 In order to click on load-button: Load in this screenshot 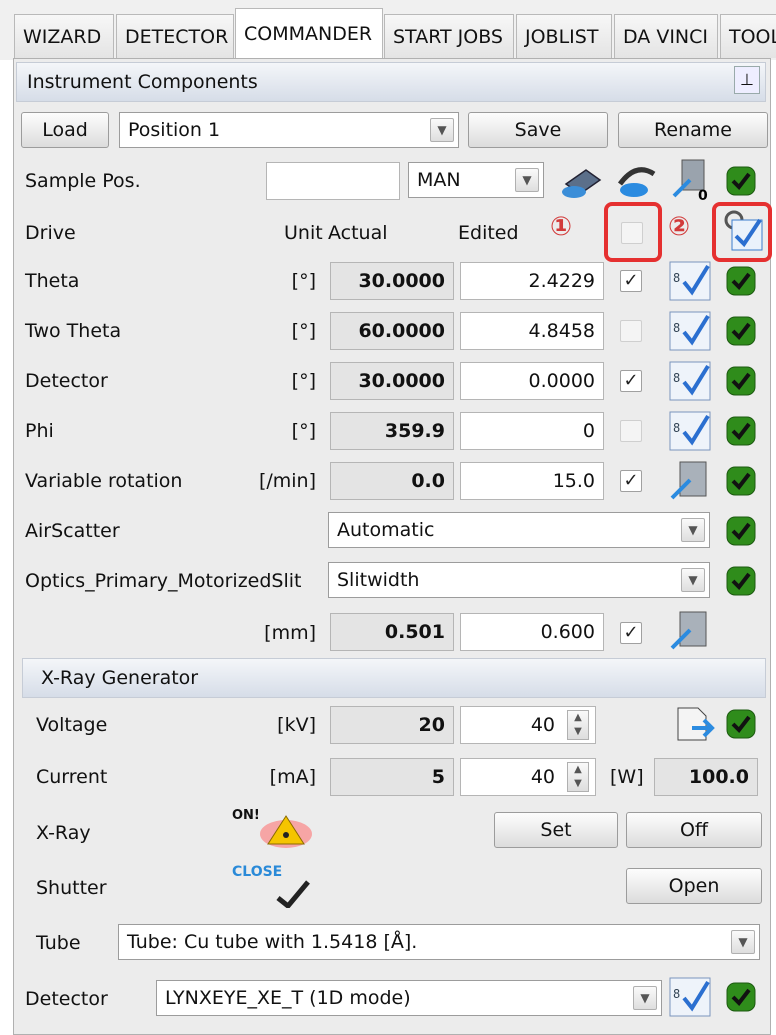, I will do `click(65, 130)`.